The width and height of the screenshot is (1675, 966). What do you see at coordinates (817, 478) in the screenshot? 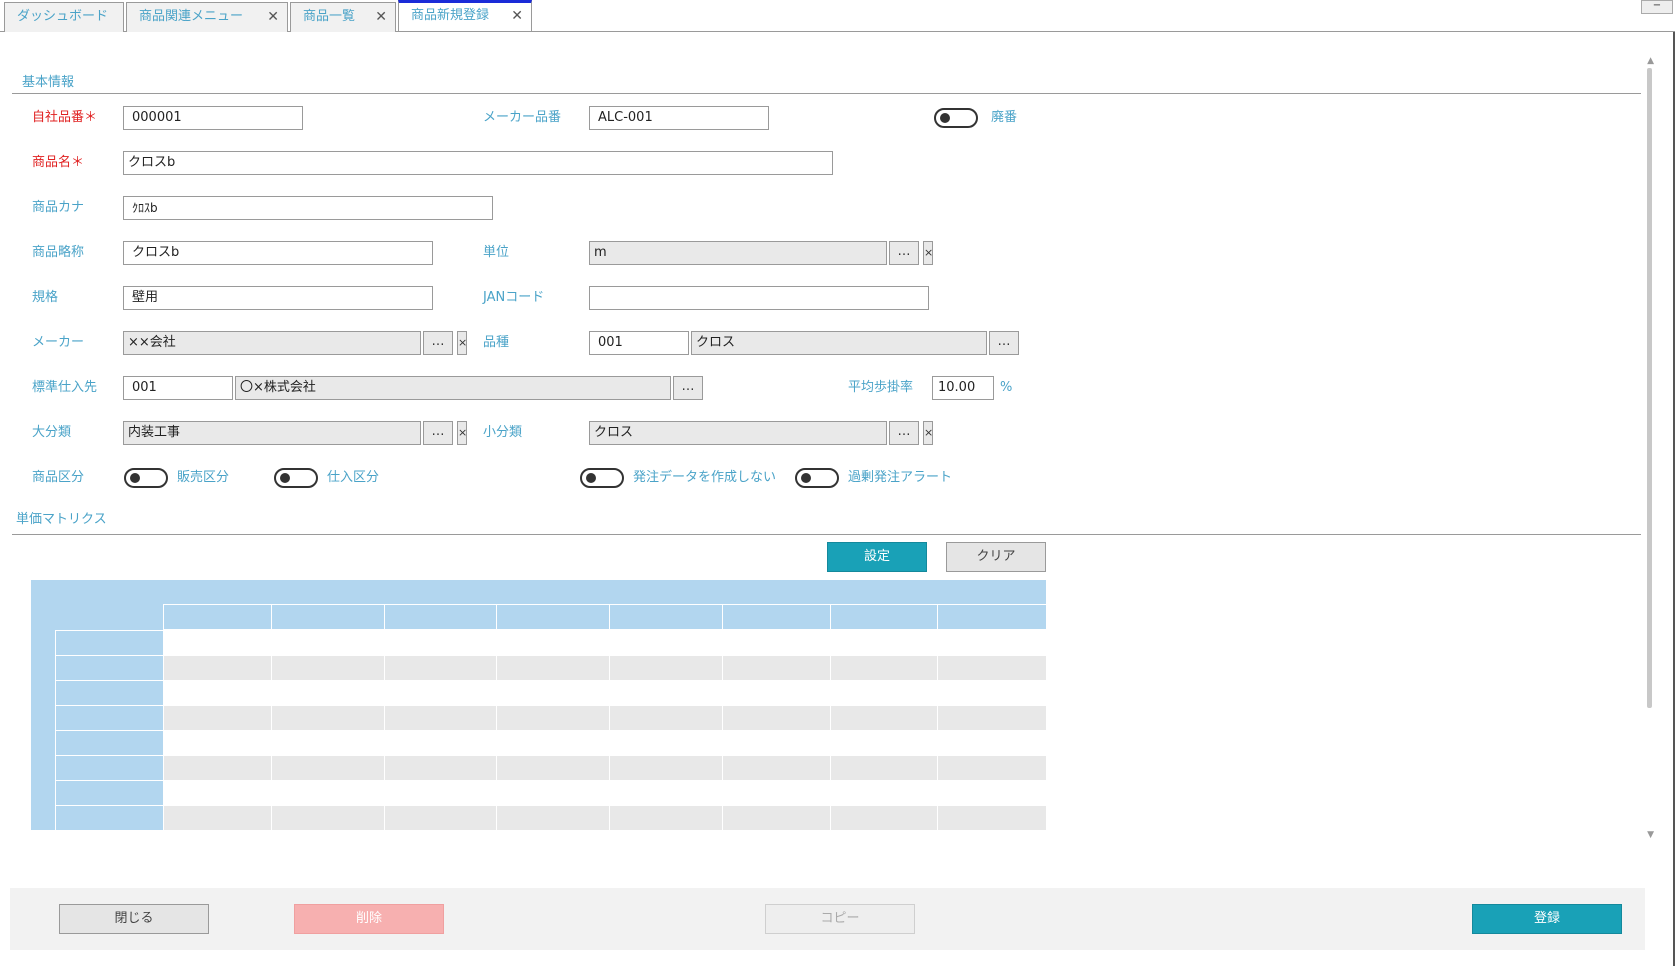
I see `over-order-alert-toggle` at bounding box center [817, 478].